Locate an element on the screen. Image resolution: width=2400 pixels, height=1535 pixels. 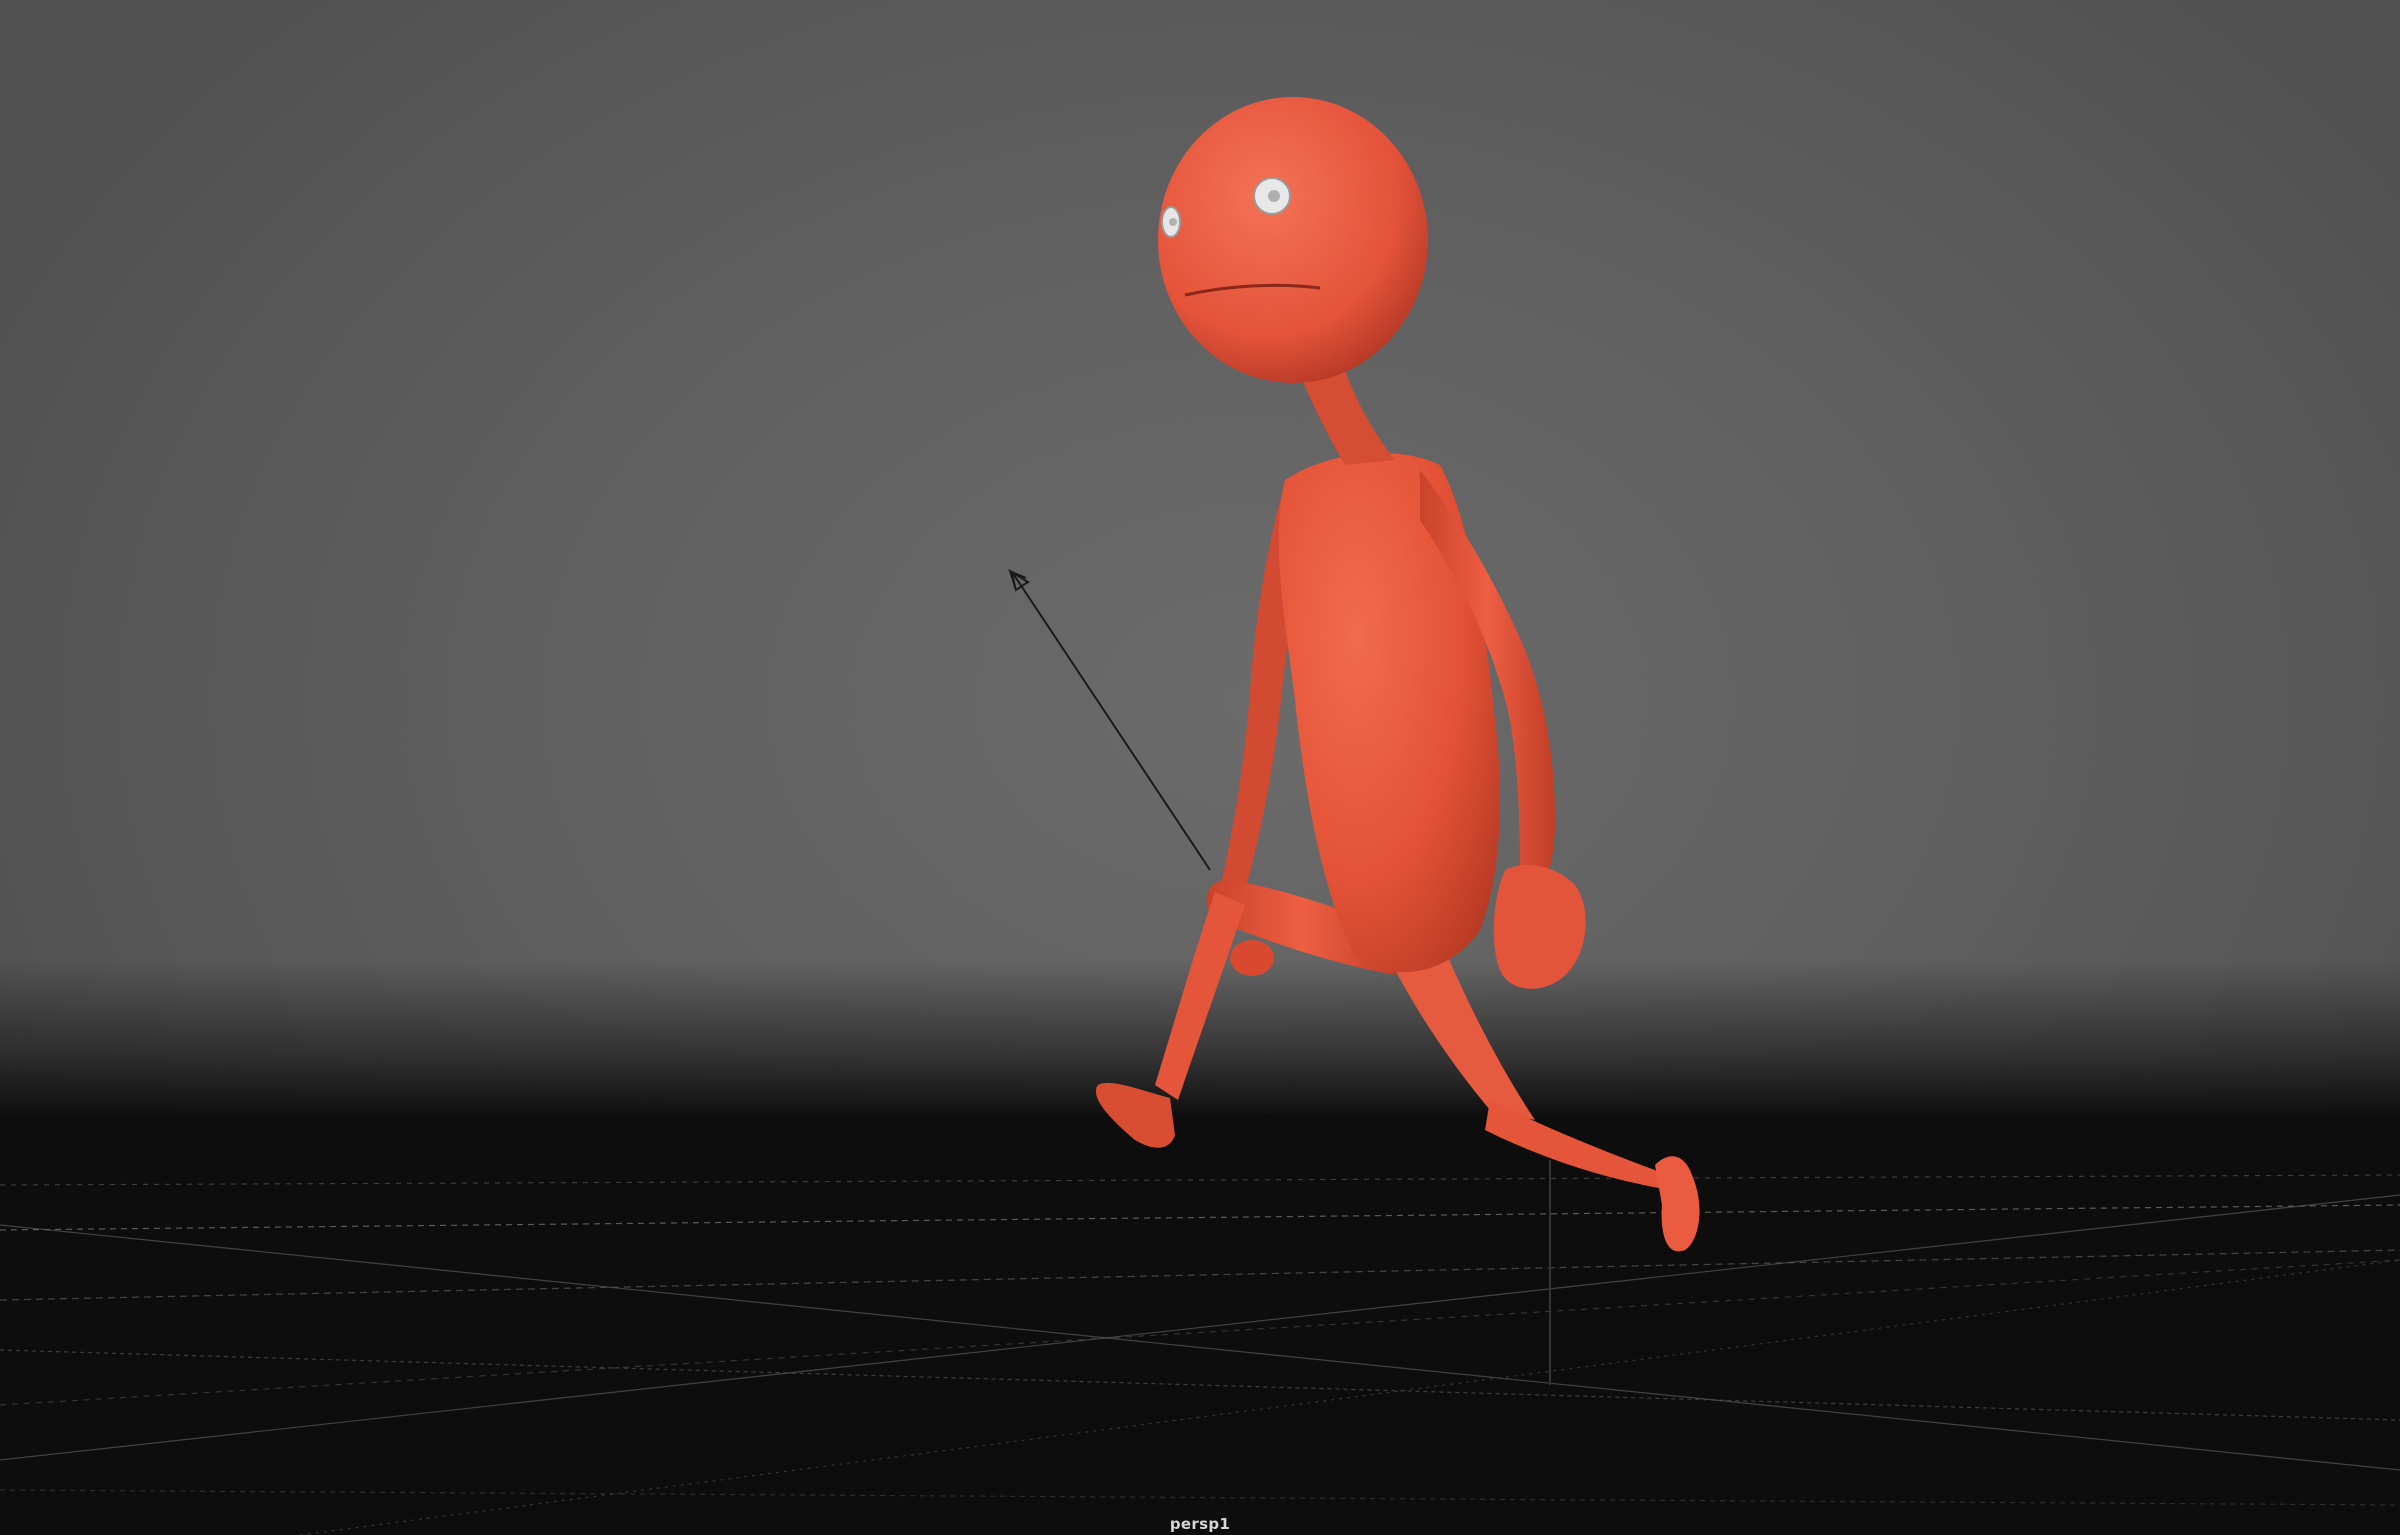
forward-foot is located at coordinates (1135, 1115).